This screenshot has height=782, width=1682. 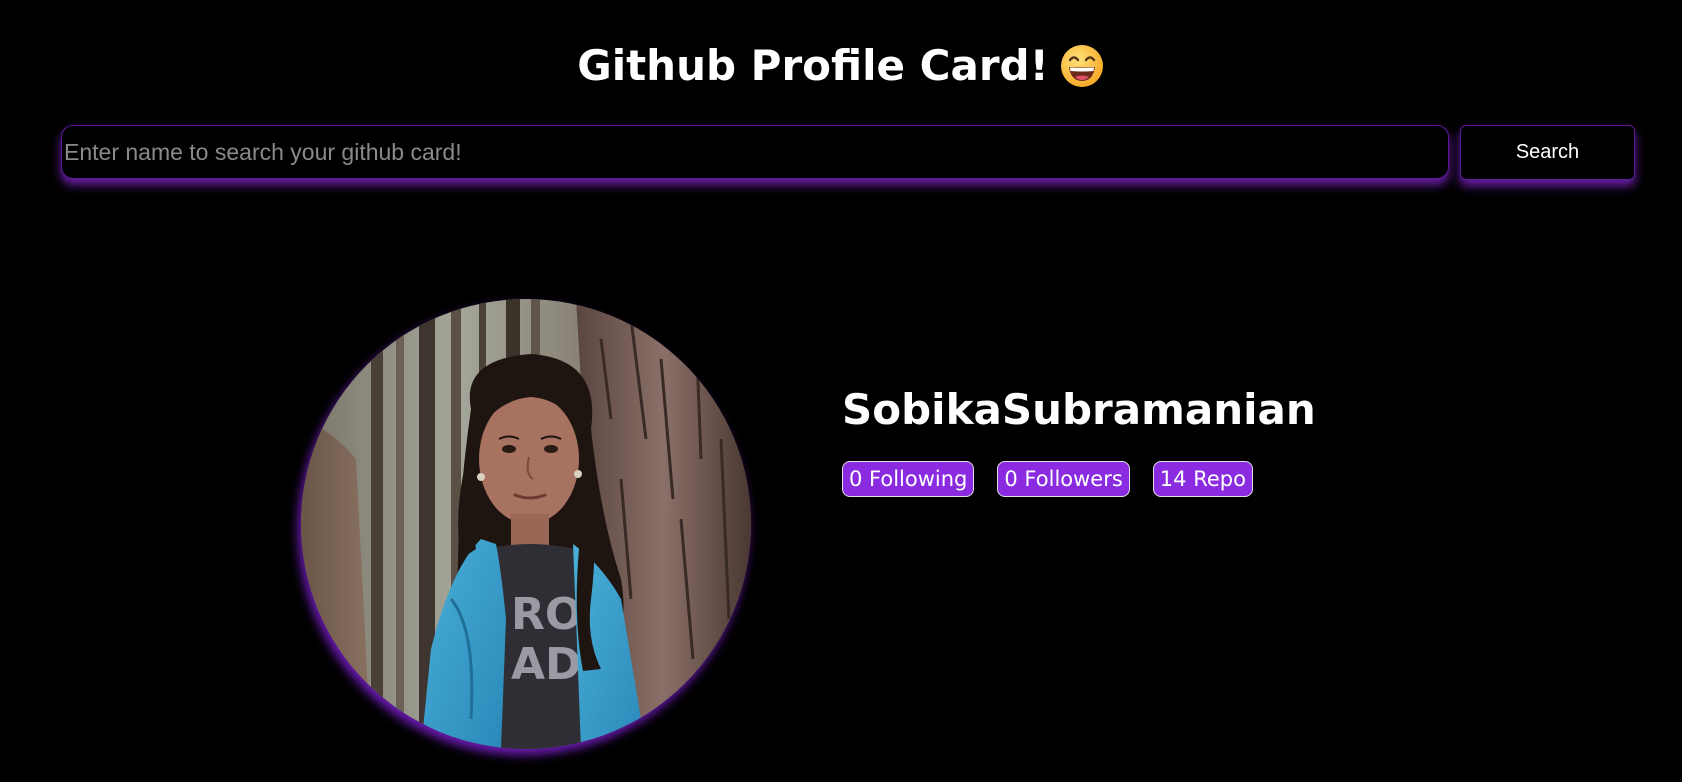 I want to click on search-button: Search, so click(x=1547, y=152).